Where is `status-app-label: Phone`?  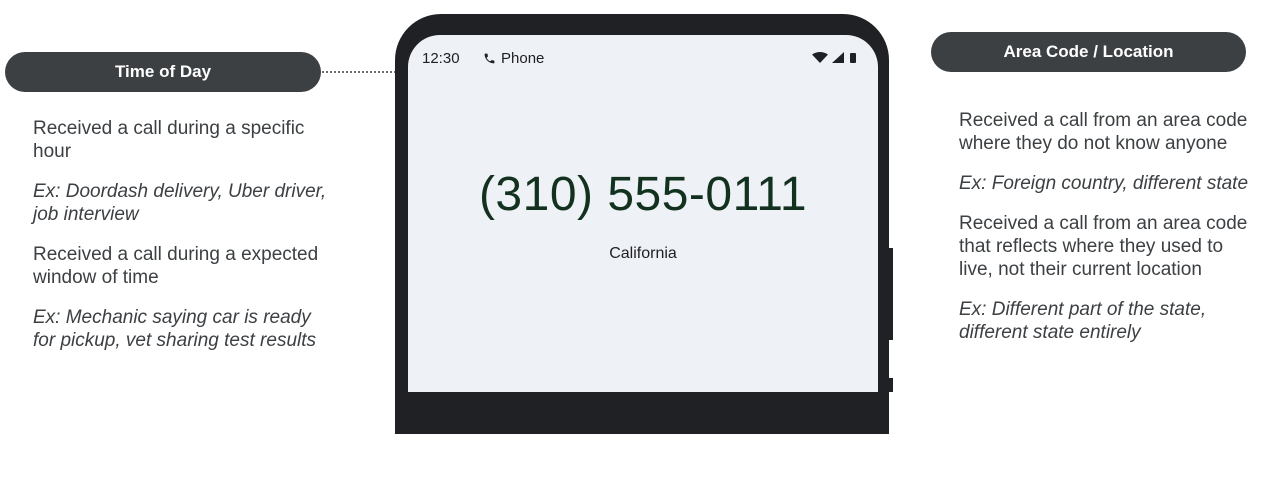
status-app-label: Phone is located at coordinates (523, 58).